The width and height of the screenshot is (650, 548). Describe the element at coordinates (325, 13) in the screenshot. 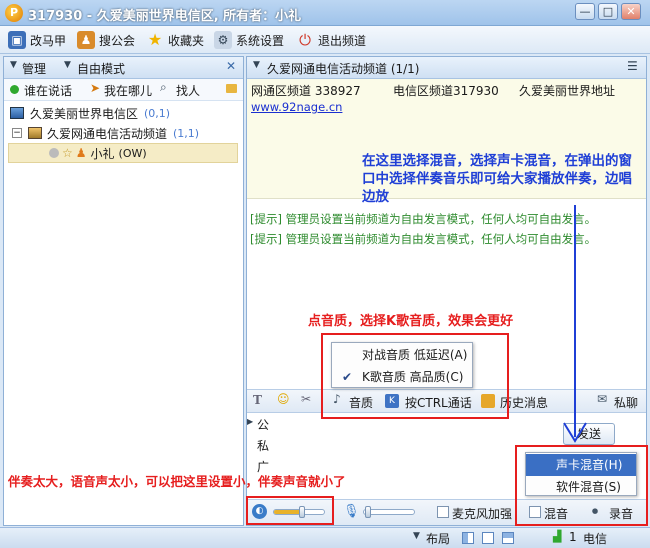

I see `title-bar: P 317930 - 久爱美丽世界电信区, 所有者：小礼 — □ ✕` at that location.